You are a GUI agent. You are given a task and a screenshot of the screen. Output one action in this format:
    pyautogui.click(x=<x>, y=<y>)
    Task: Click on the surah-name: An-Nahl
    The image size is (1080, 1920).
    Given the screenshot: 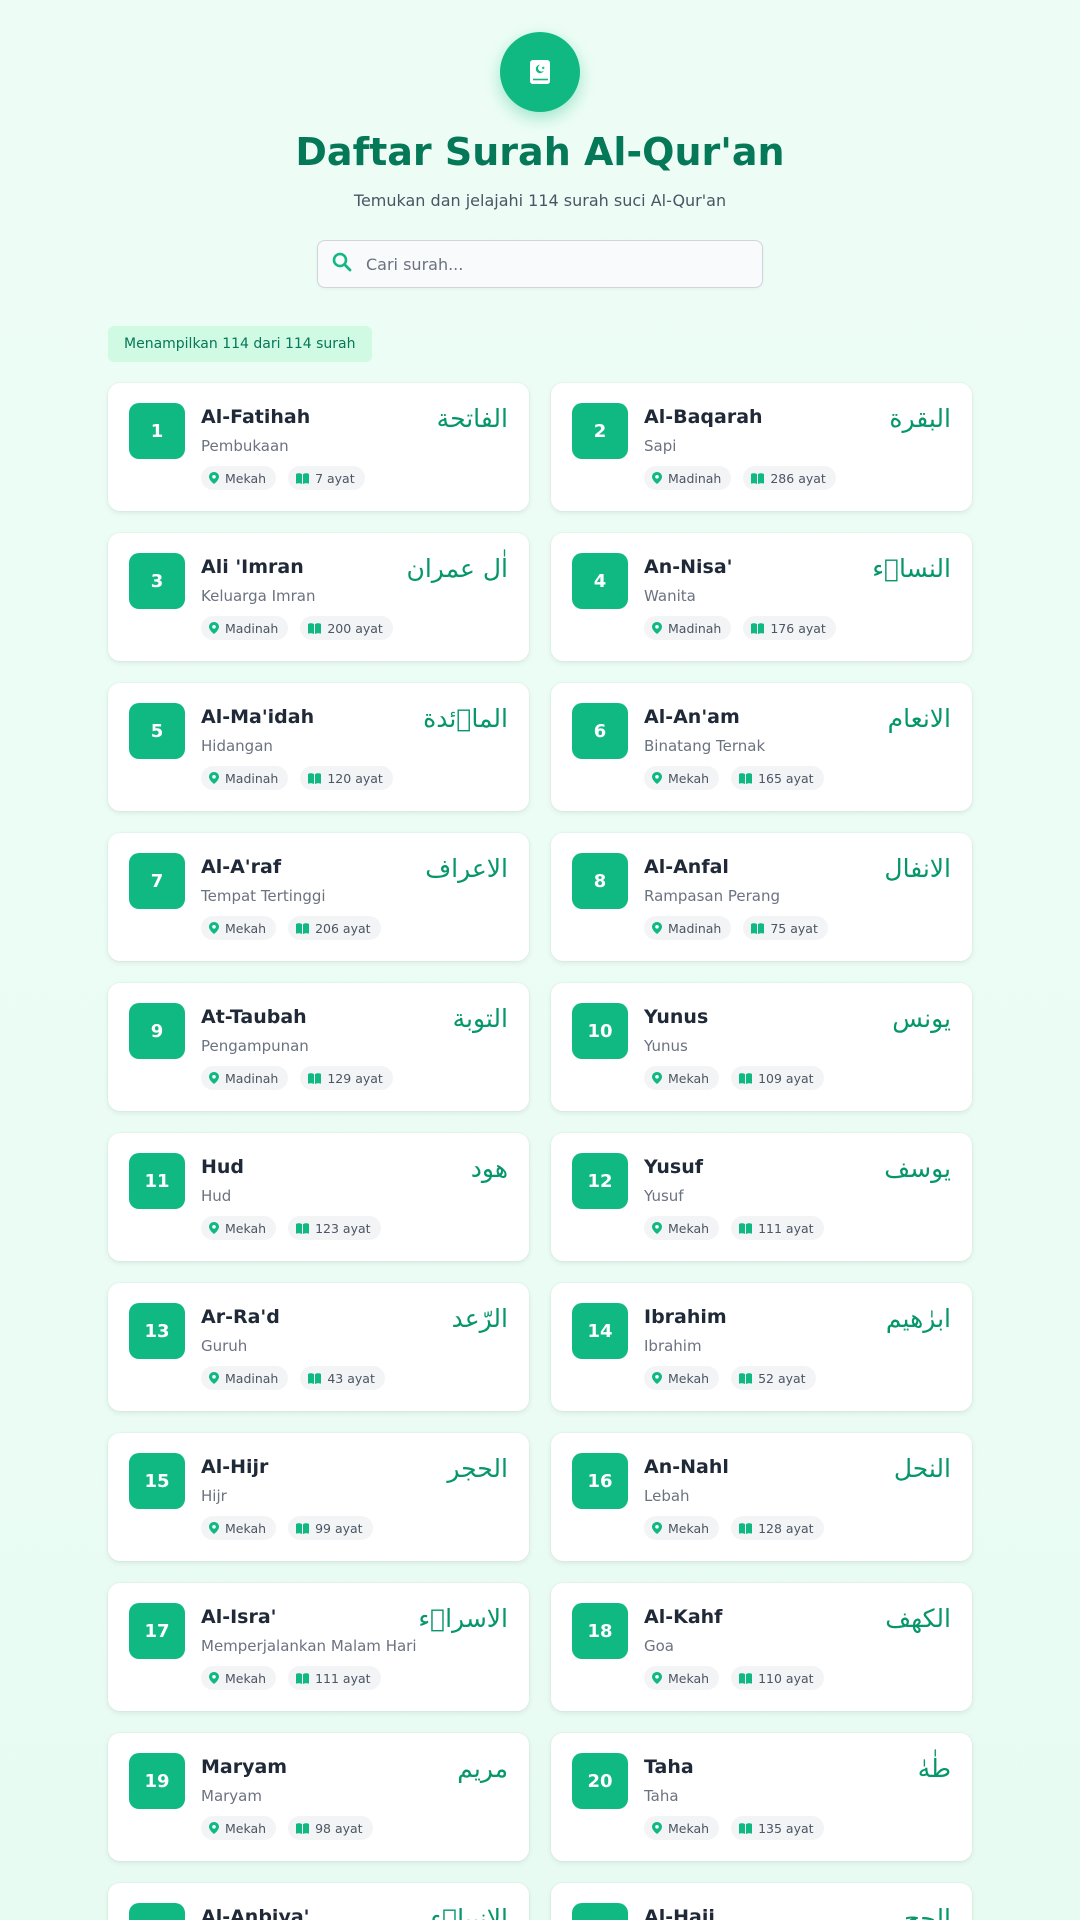 What is the action you would take?
    pyautogui.click(x=686, y=1467)
    